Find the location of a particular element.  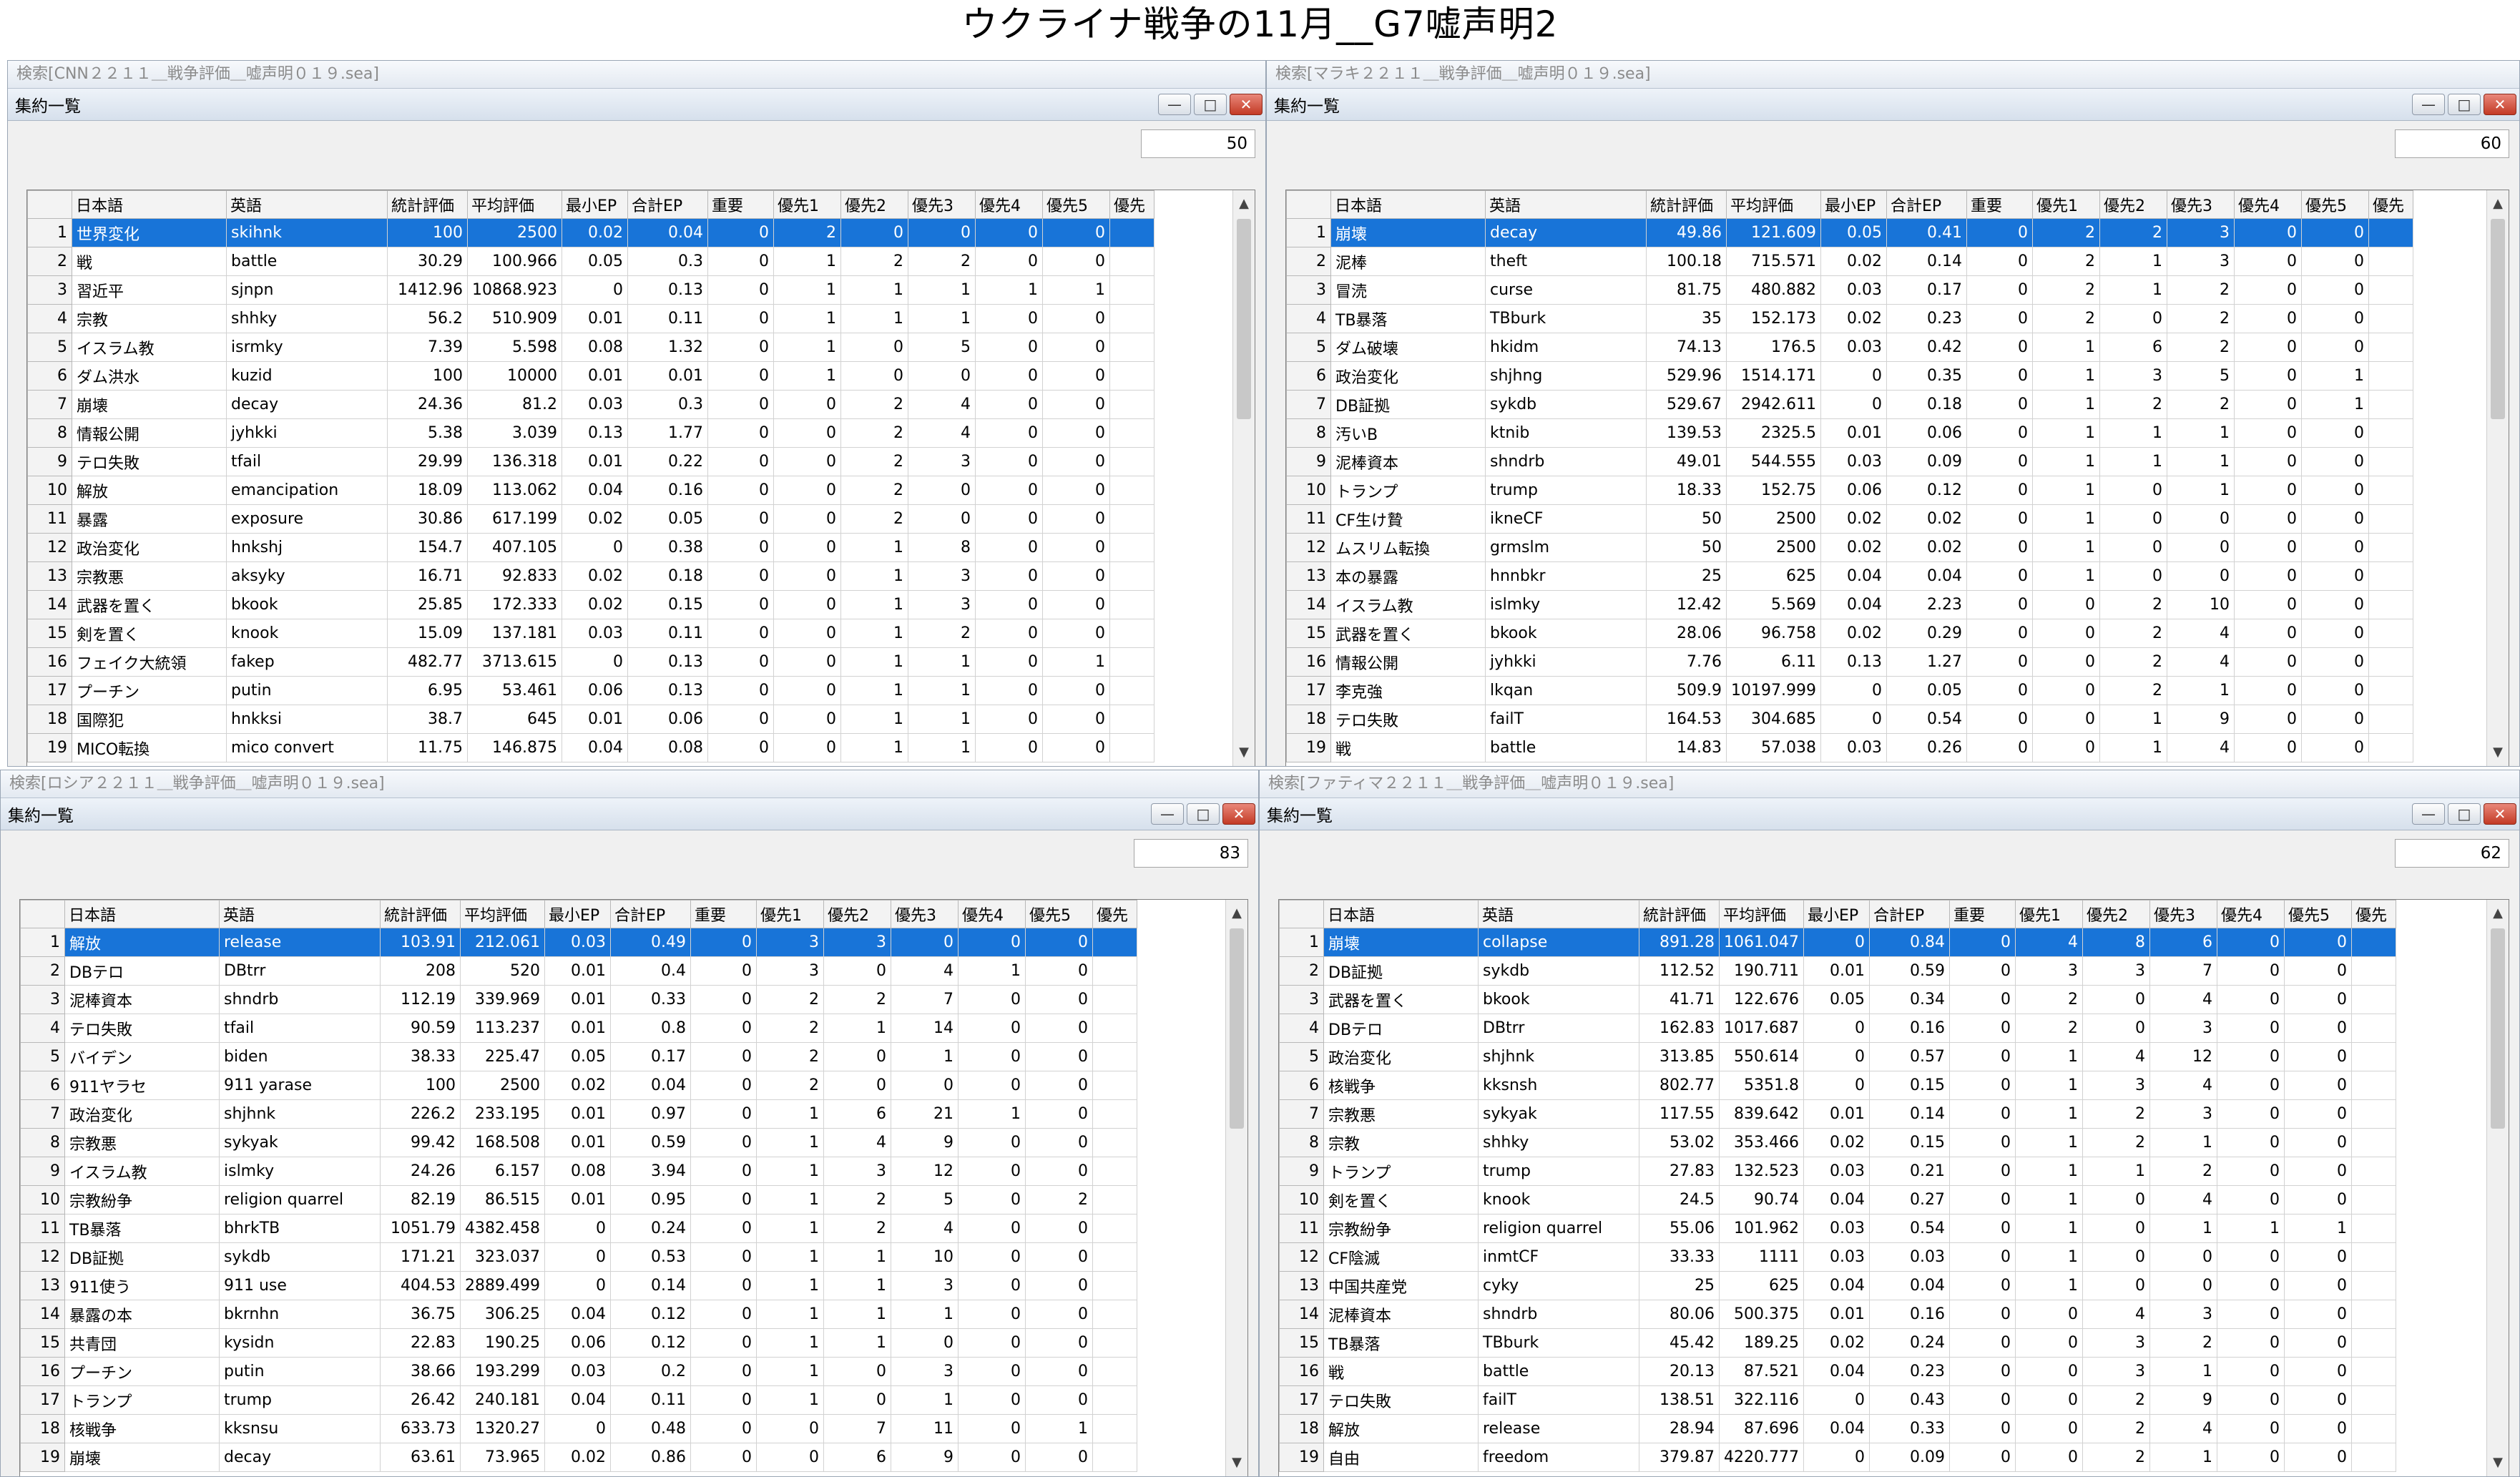

cell-value: 50 is located at coordinates (1686, 547).